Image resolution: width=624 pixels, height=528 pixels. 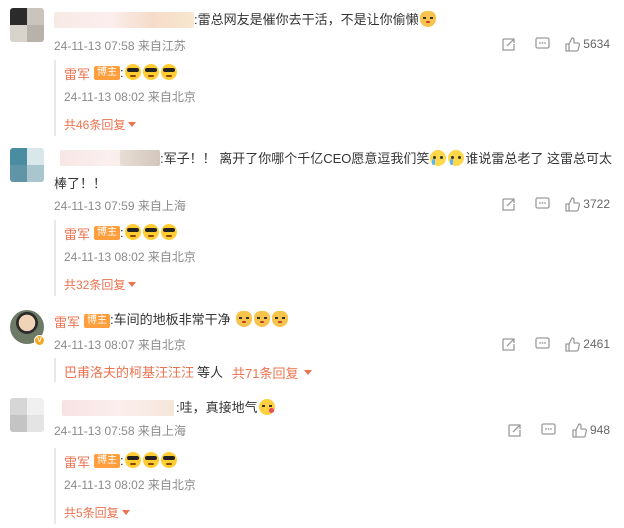 What do you see at coordinates (334, 486) in the screenshot?
I see `reply-block: 雷军 博主 : 24-11-13 08:02 来自北京 共5条回复` at bounding box center [334, 486].